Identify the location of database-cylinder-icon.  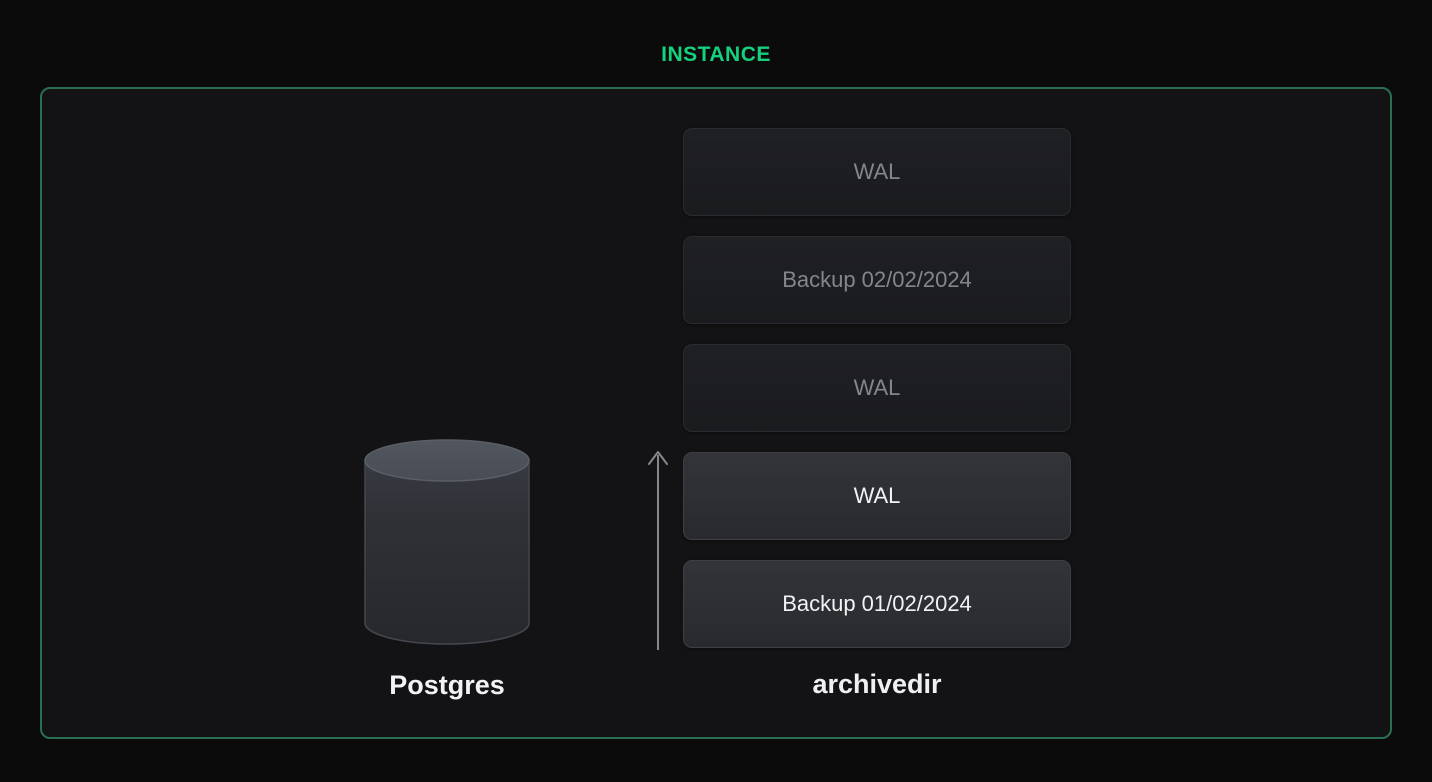
(447, 542).